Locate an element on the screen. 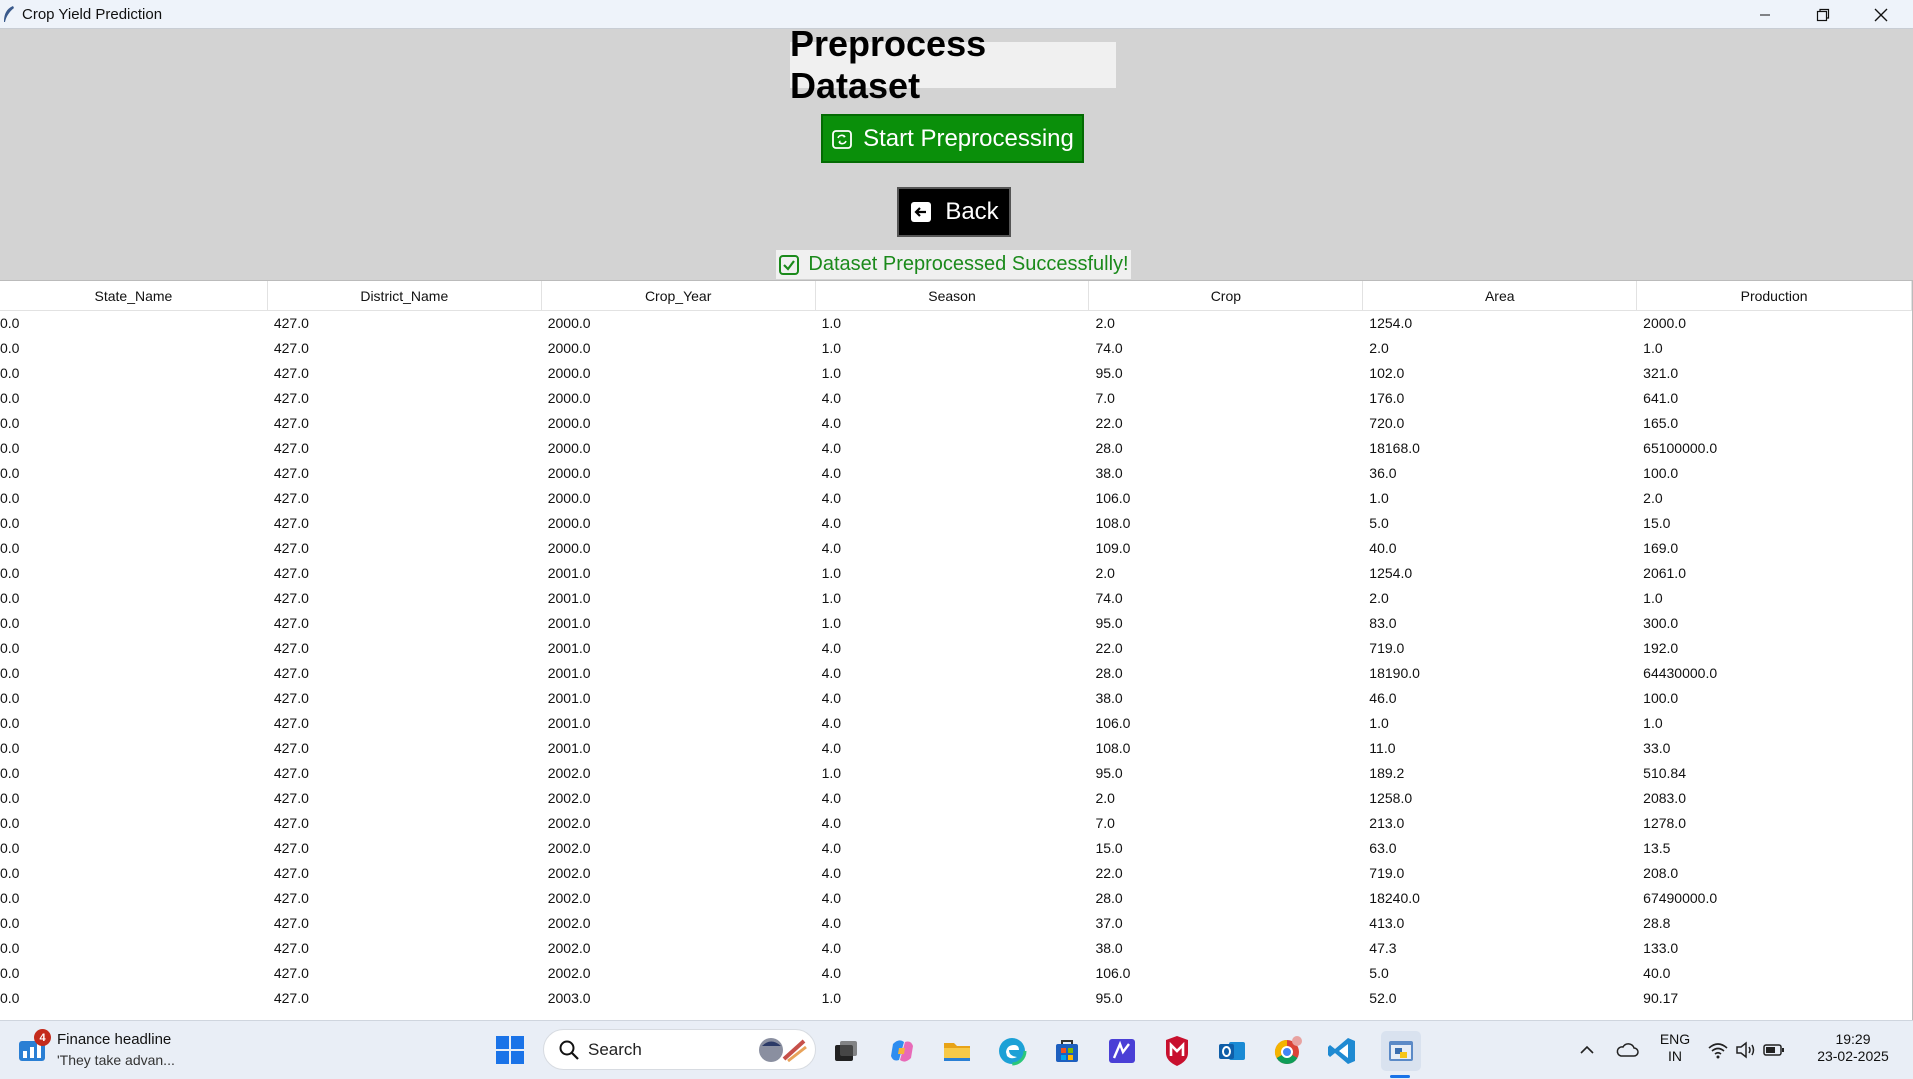  minimize-button is located at coordinates (1765, 14).